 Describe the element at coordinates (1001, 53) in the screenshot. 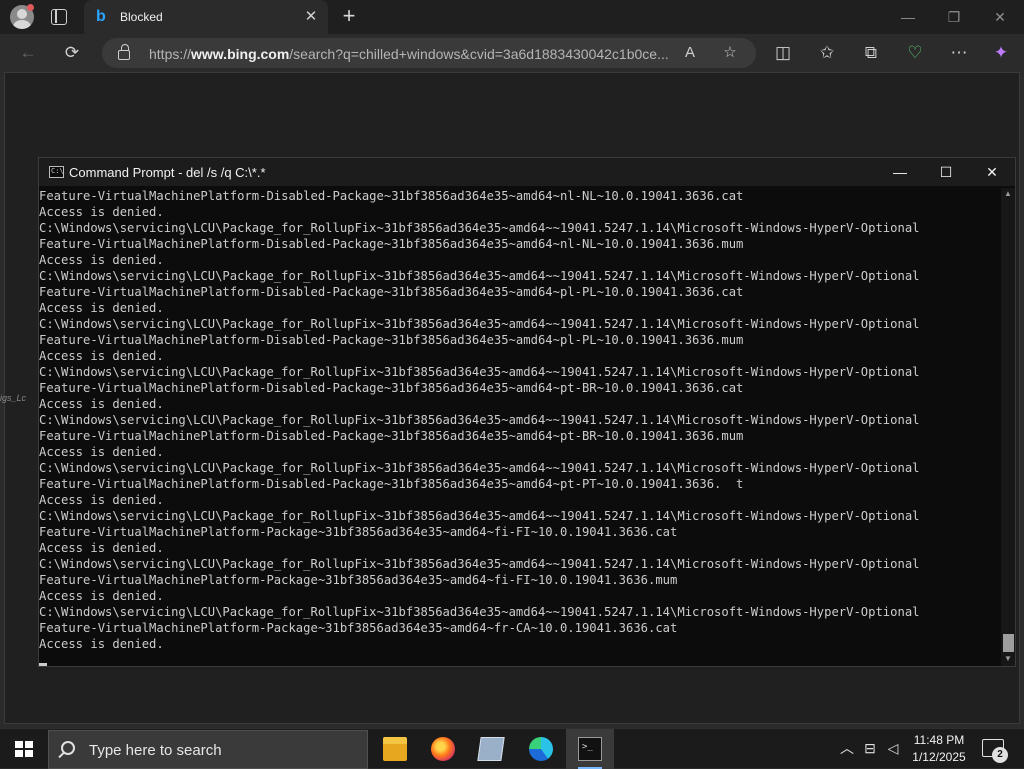

I see `copilot-icon: ✦` at that location.